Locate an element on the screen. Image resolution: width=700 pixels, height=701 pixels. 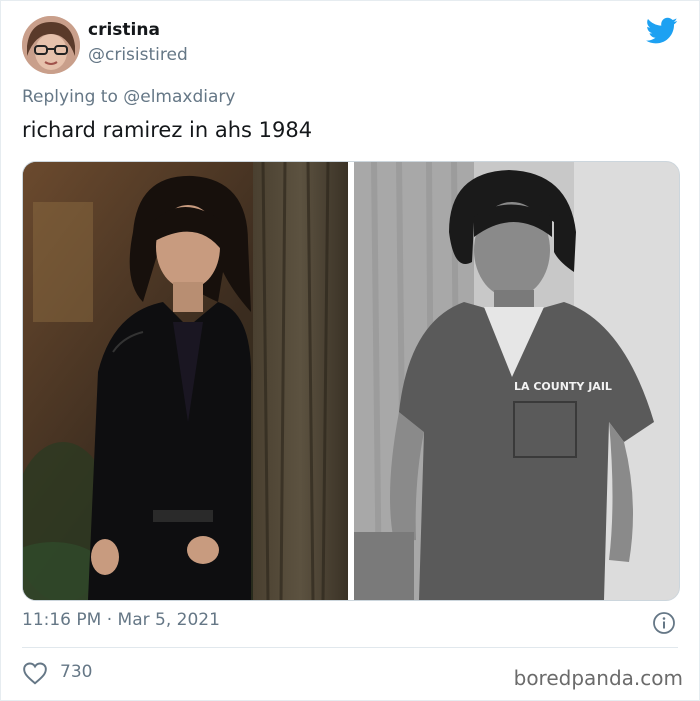
twitter-bird-icon is located at coordinates (662, 31).